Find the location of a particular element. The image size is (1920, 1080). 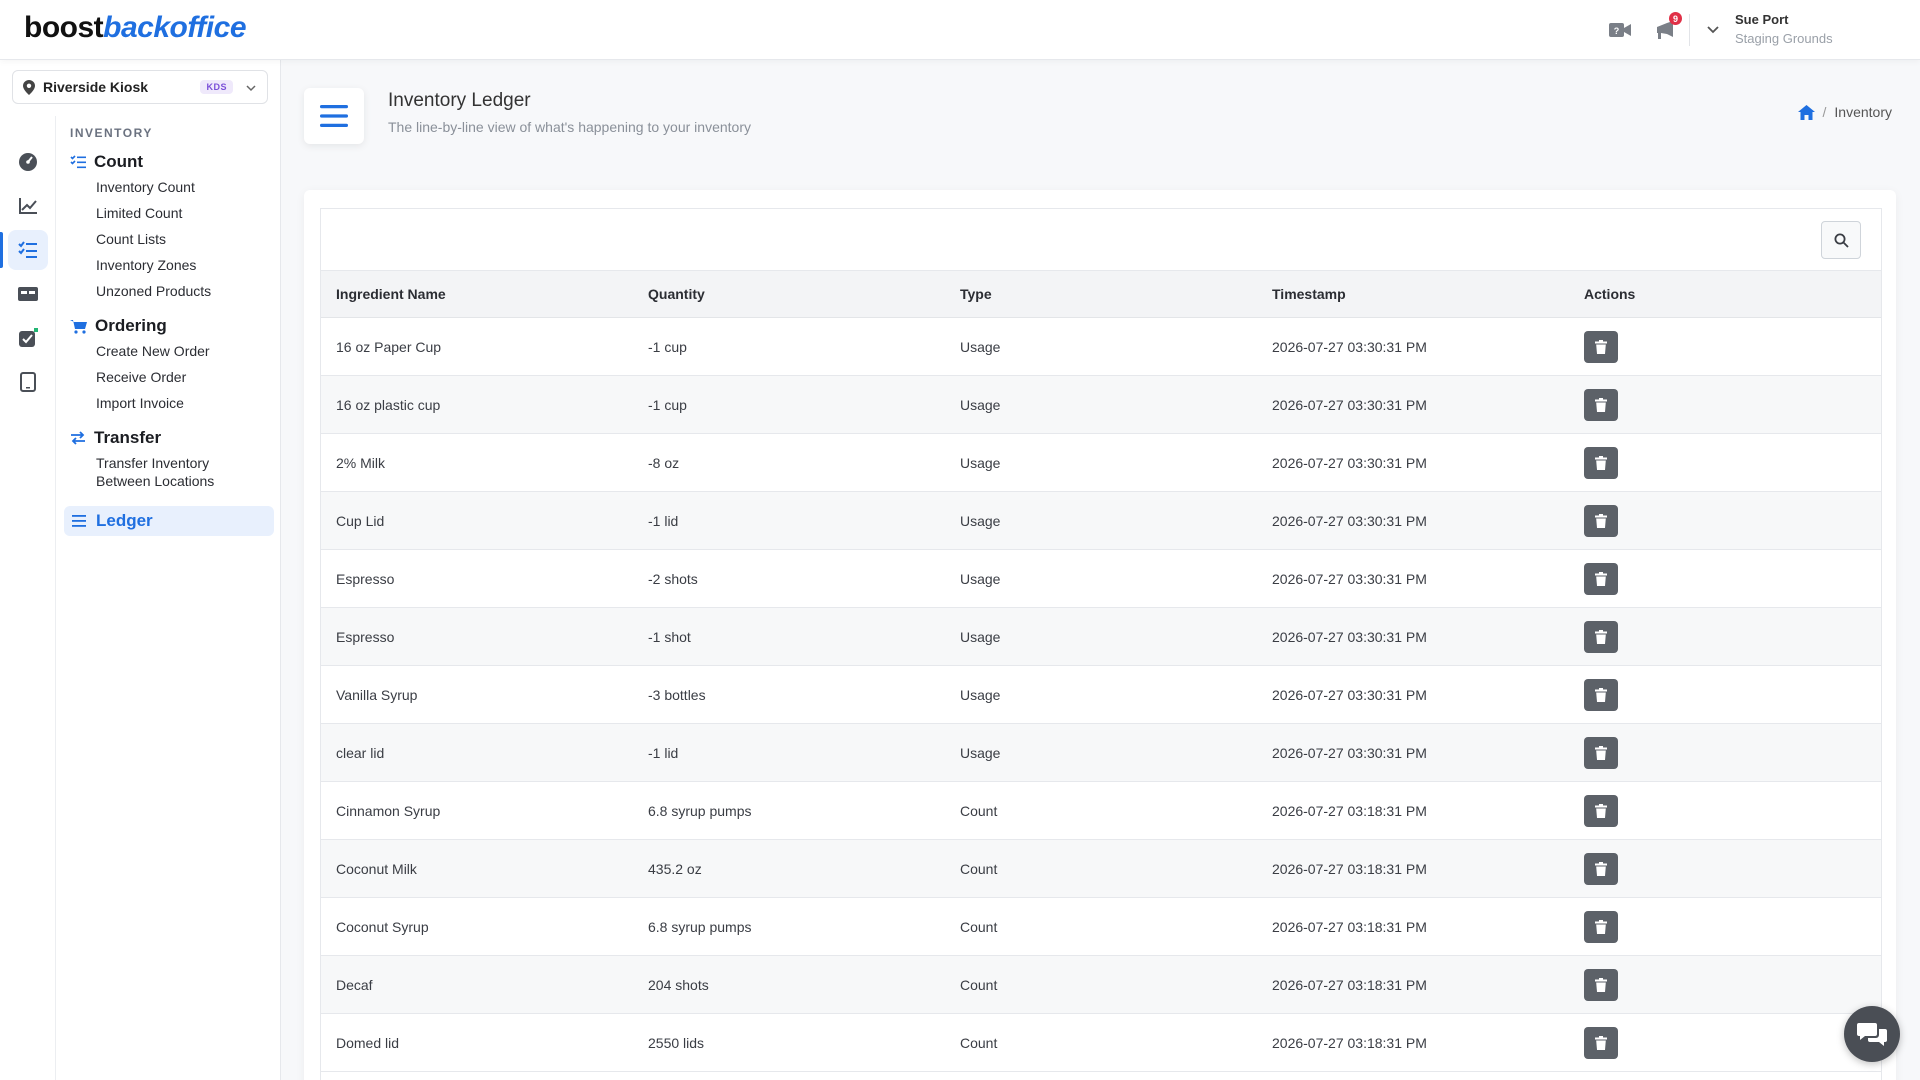

tablet-icon is located at coordinates (28, 382).